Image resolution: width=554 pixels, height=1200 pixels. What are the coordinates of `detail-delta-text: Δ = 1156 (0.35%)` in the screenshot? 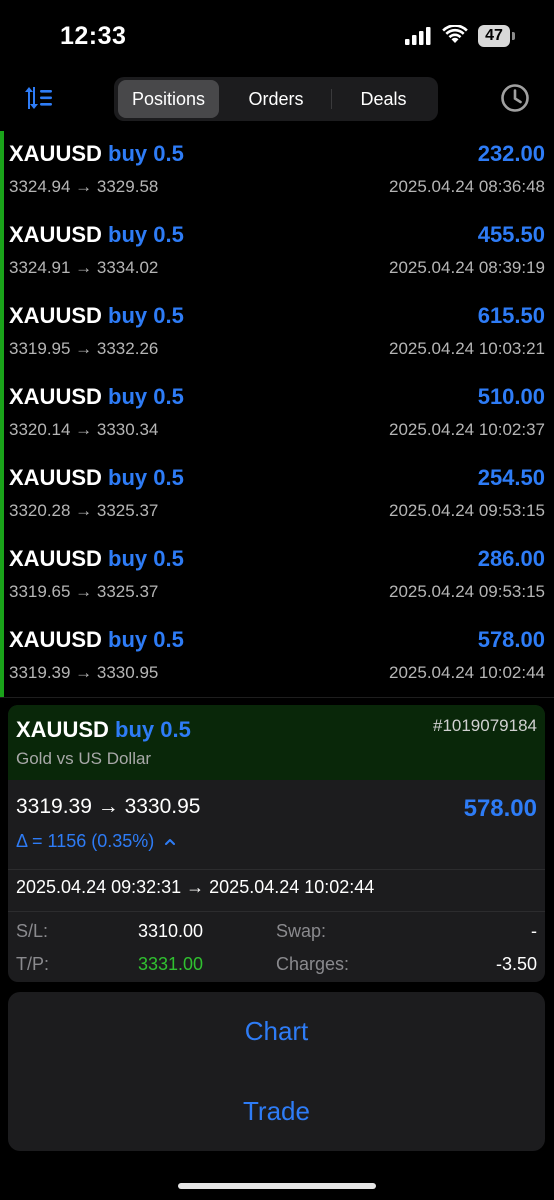 It's located at (85, 841).